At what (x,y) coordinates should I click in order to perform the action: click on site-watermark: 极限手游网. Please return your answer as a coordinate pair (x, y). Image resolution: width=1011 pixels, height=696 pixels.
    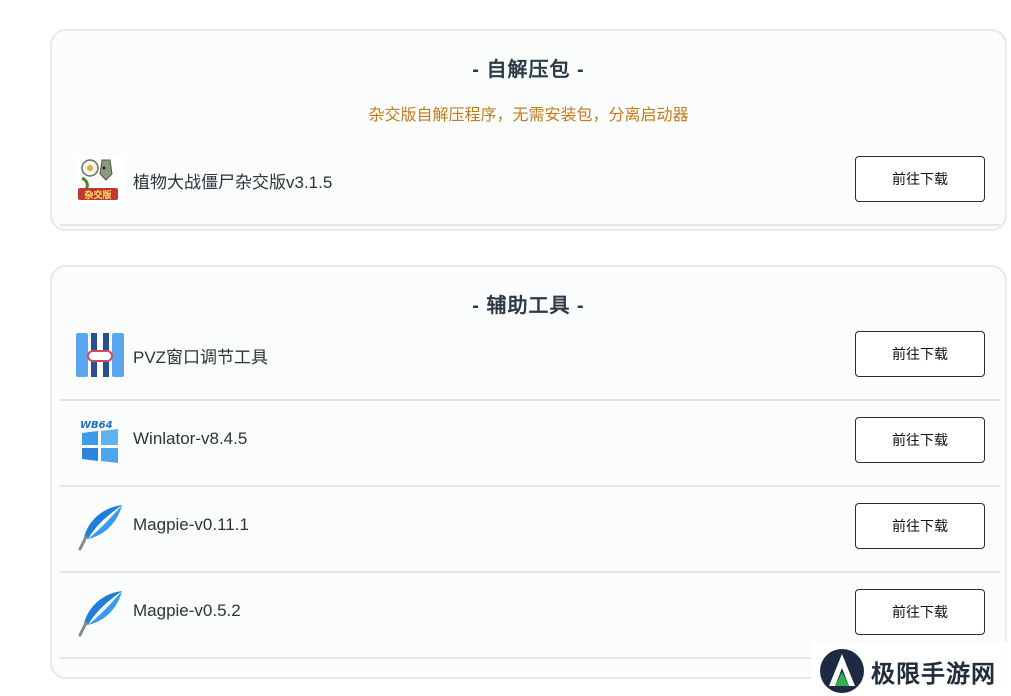
    Looking at the image, I should click on (911, 669).